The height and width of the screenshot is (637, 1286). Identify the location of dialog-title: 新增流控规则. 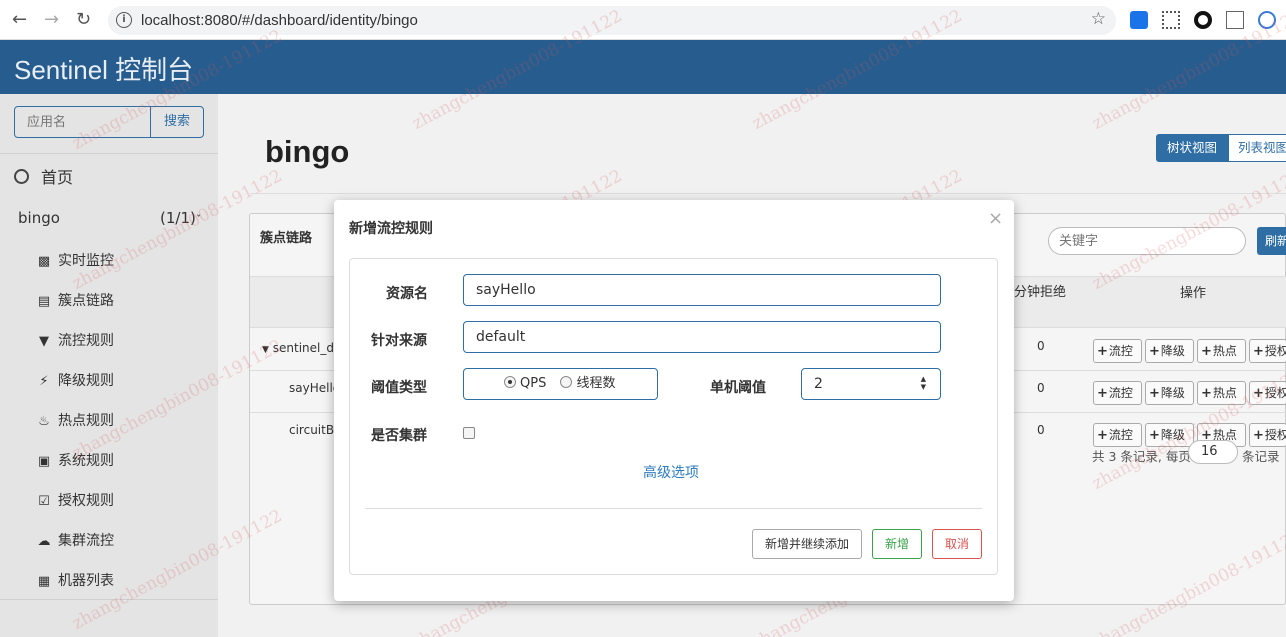
(391, 229).